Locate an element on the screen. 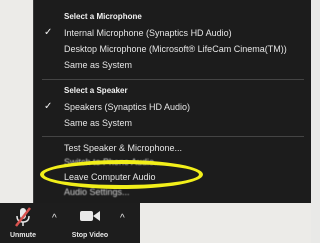 This screenshot has height=243, width=320. audio-options-caret-icon: ^ is located at coordinates (54, 218).